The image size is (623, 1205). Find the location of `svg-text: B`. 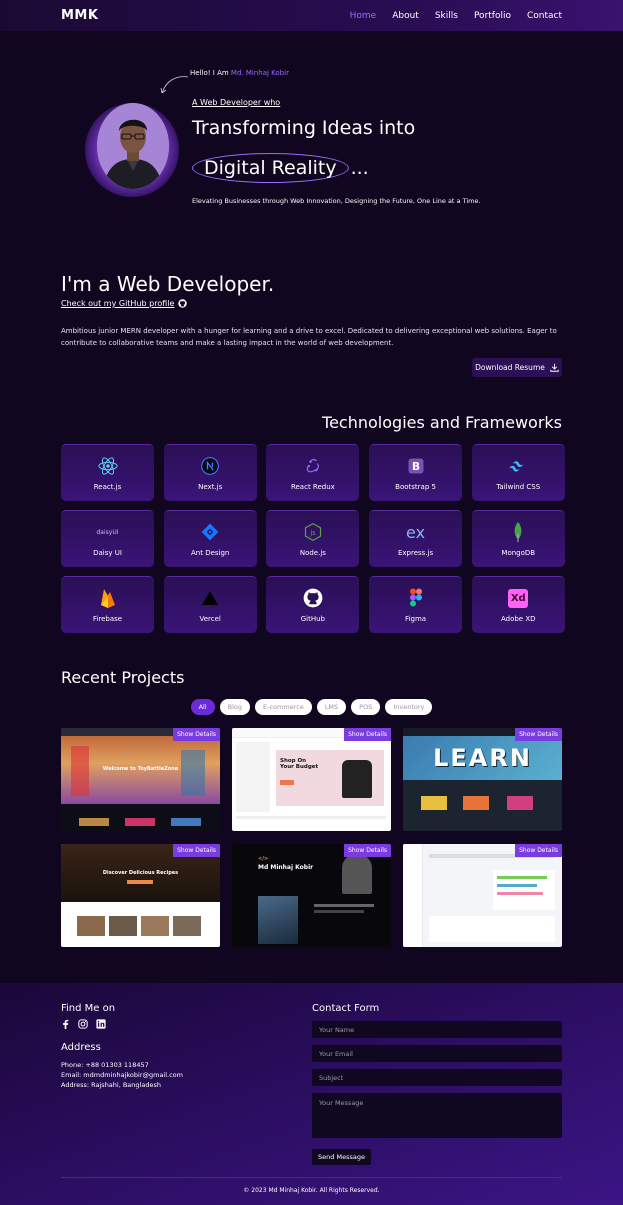

svg-text: B is located at coordinates (416, 467).